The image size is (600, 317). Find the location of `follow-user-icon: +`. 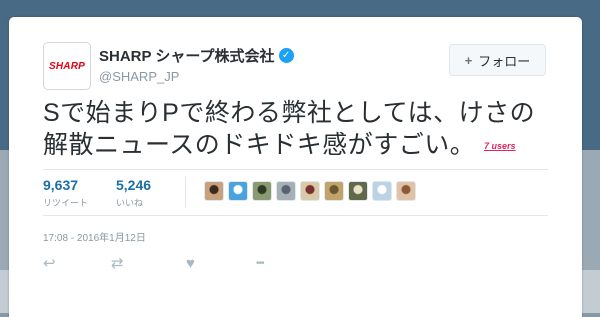

follow-user-icon: + is located at coordinates (468, 60).